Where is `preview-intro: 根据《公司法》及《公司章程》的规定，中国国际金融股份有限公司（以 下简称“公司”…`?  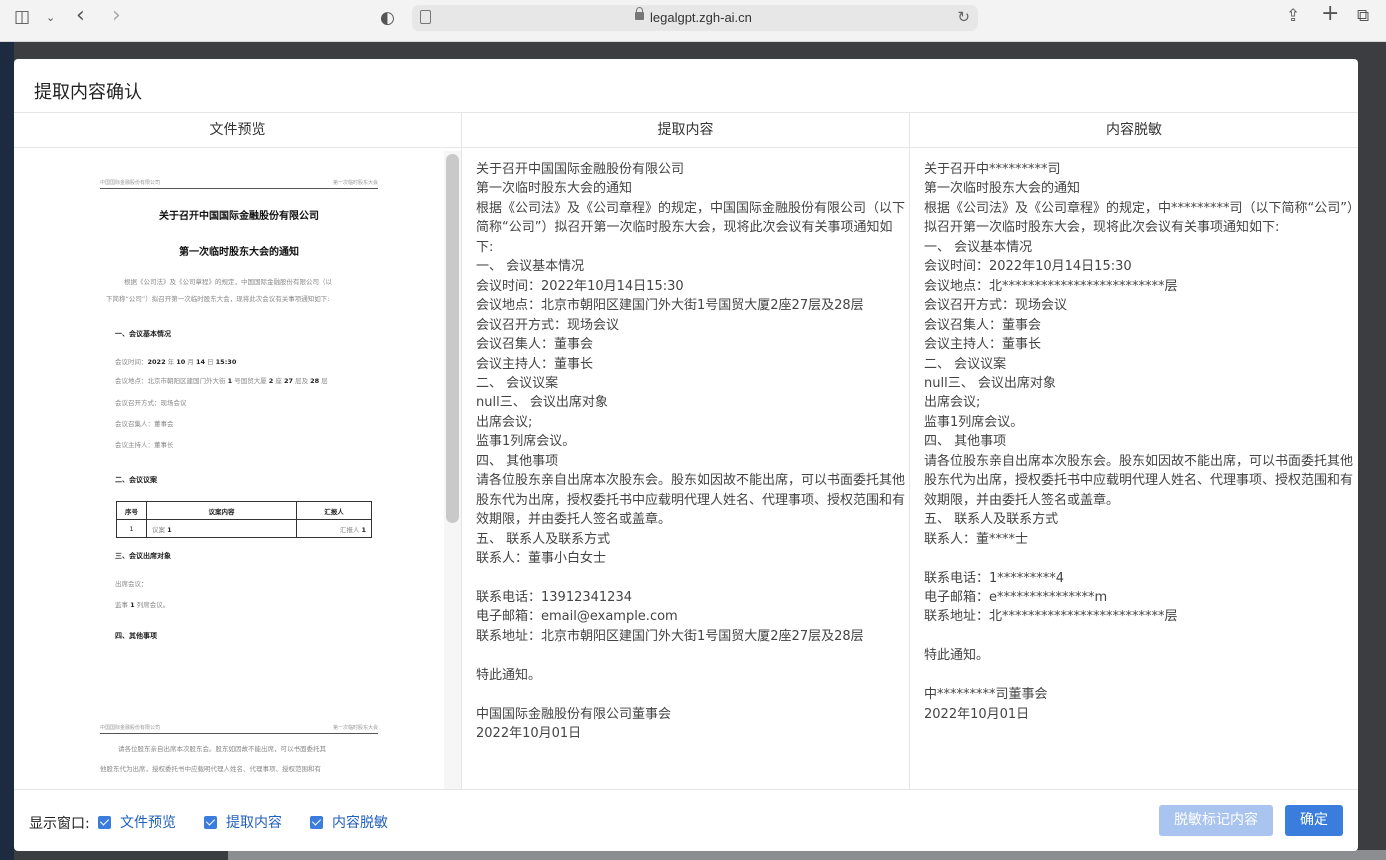 preview-intro: 根据《公司法》及《公司章程》的规定，中国国际金融股份有限公司（以 下简称“公司”… is located at coordinates (246, 291).